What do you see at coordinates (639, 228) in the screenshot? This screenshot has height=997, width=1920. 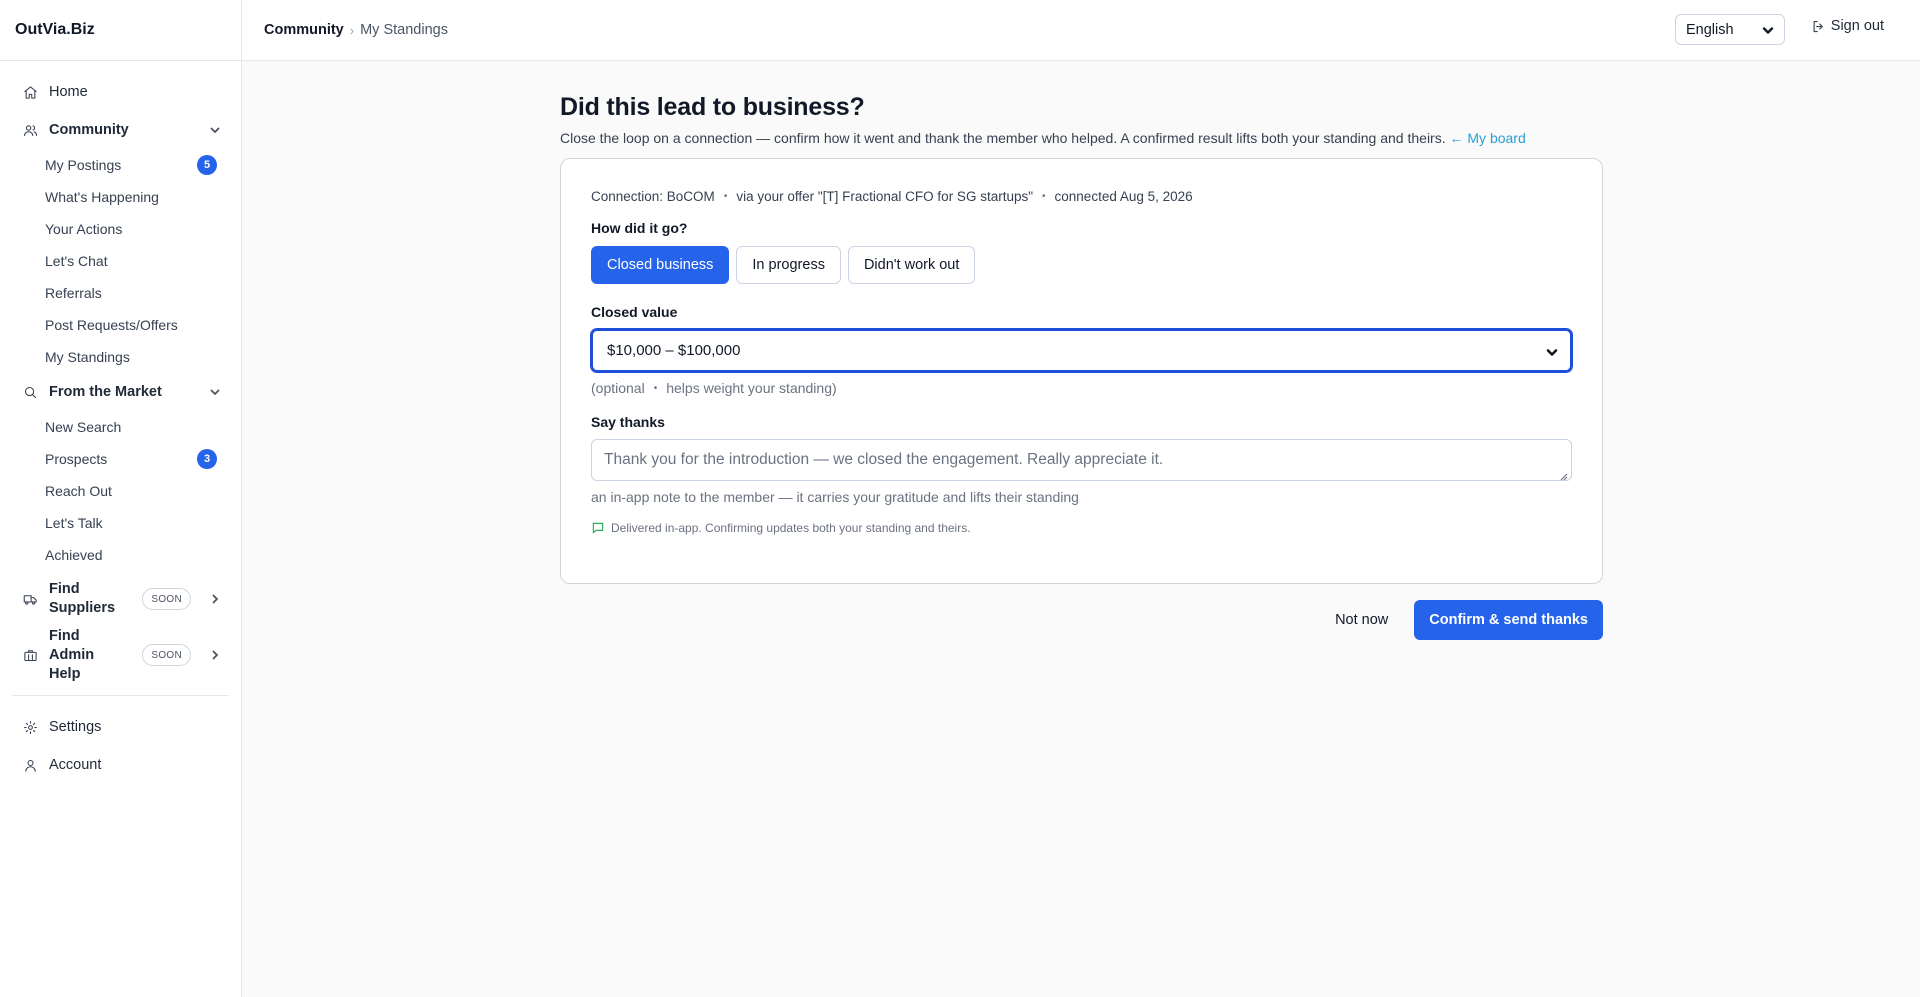 I see `outcome-question: How did it go?` at bounding box center [639, 228].